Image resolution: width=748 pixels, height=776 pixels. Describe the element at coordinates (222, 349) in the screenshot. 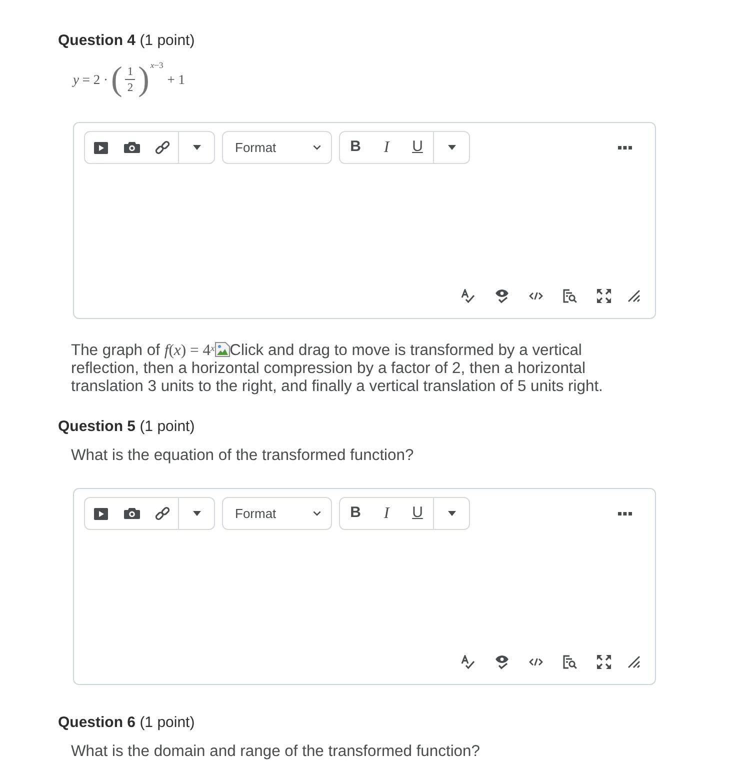

I see `broken-image-icon` at that location.